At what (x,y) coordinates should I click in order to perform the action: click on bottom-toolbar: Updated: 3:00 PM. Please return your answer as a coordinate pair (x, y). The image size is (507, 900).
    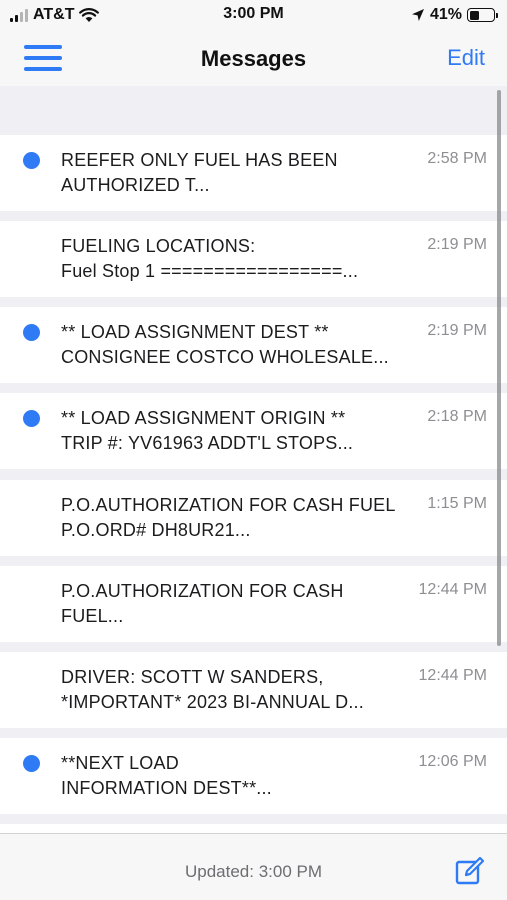
    Looking at the image, I should click on (253, 866).